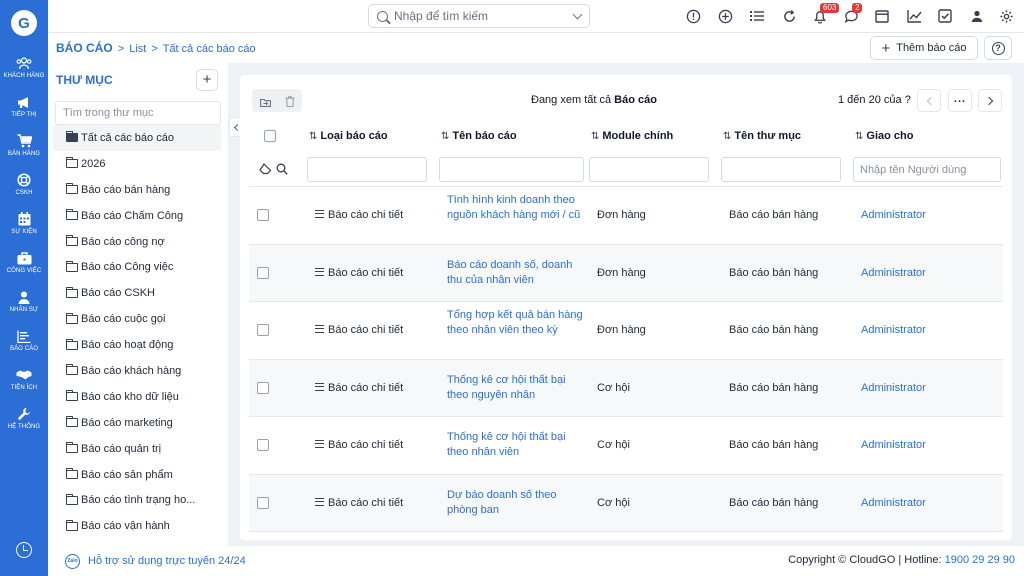 Image resolution: width=1024 pixels, height=576 pixels. I want to click on filter-assignee-input, so click(927, 169).